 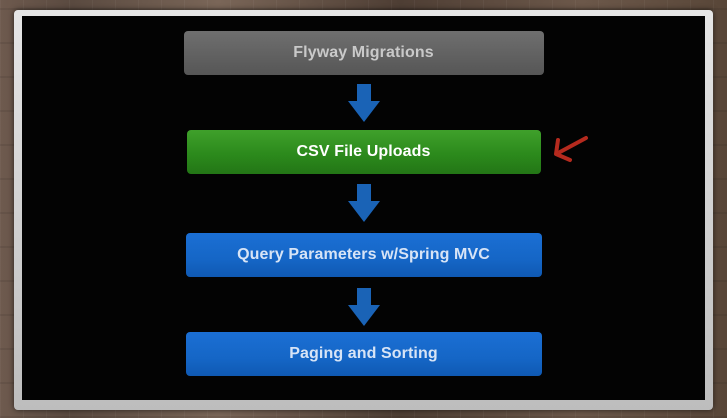 I want to click on step-label: Paging and Sorting, so click(x=363, y=353).